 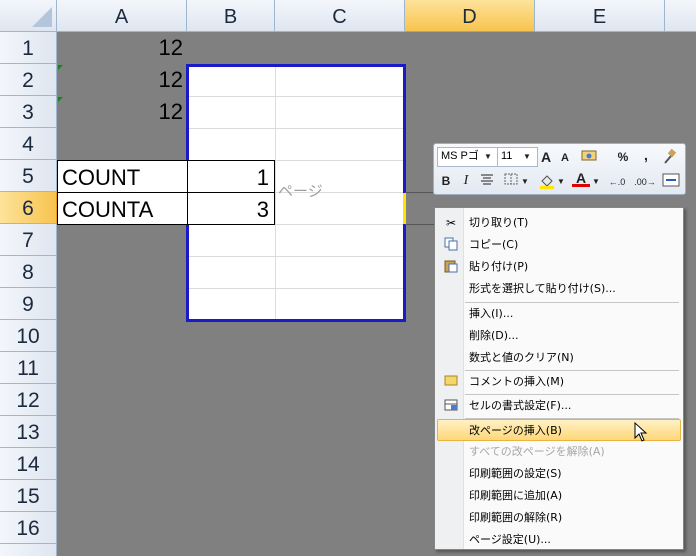 What do you see at coordinates (487, 181) in the screenshot?
I see `center-align-icon` at bounding box center [487, 181].